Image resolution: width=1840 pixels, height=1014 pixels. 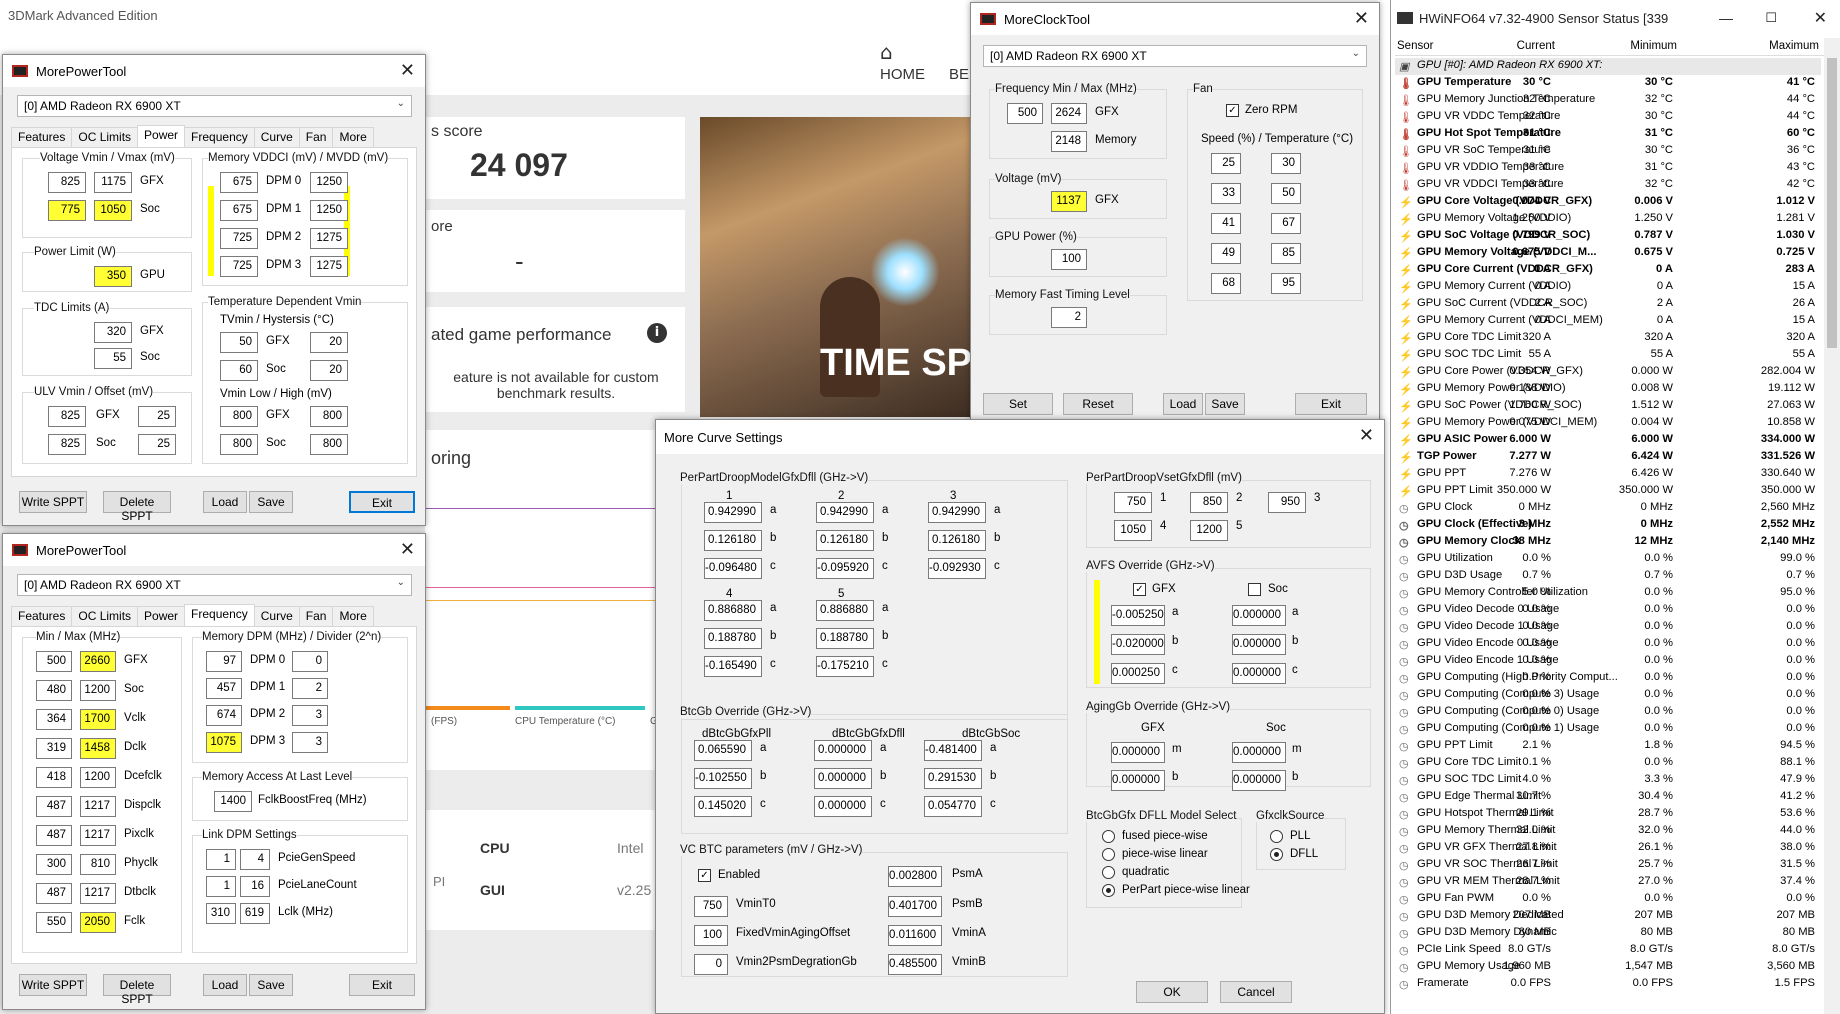 I want to click on sensor-row: ◷ GPU Core TDC Limit 0.1 % 0.0 % 88.1 %, so click(x=1608, y=763).